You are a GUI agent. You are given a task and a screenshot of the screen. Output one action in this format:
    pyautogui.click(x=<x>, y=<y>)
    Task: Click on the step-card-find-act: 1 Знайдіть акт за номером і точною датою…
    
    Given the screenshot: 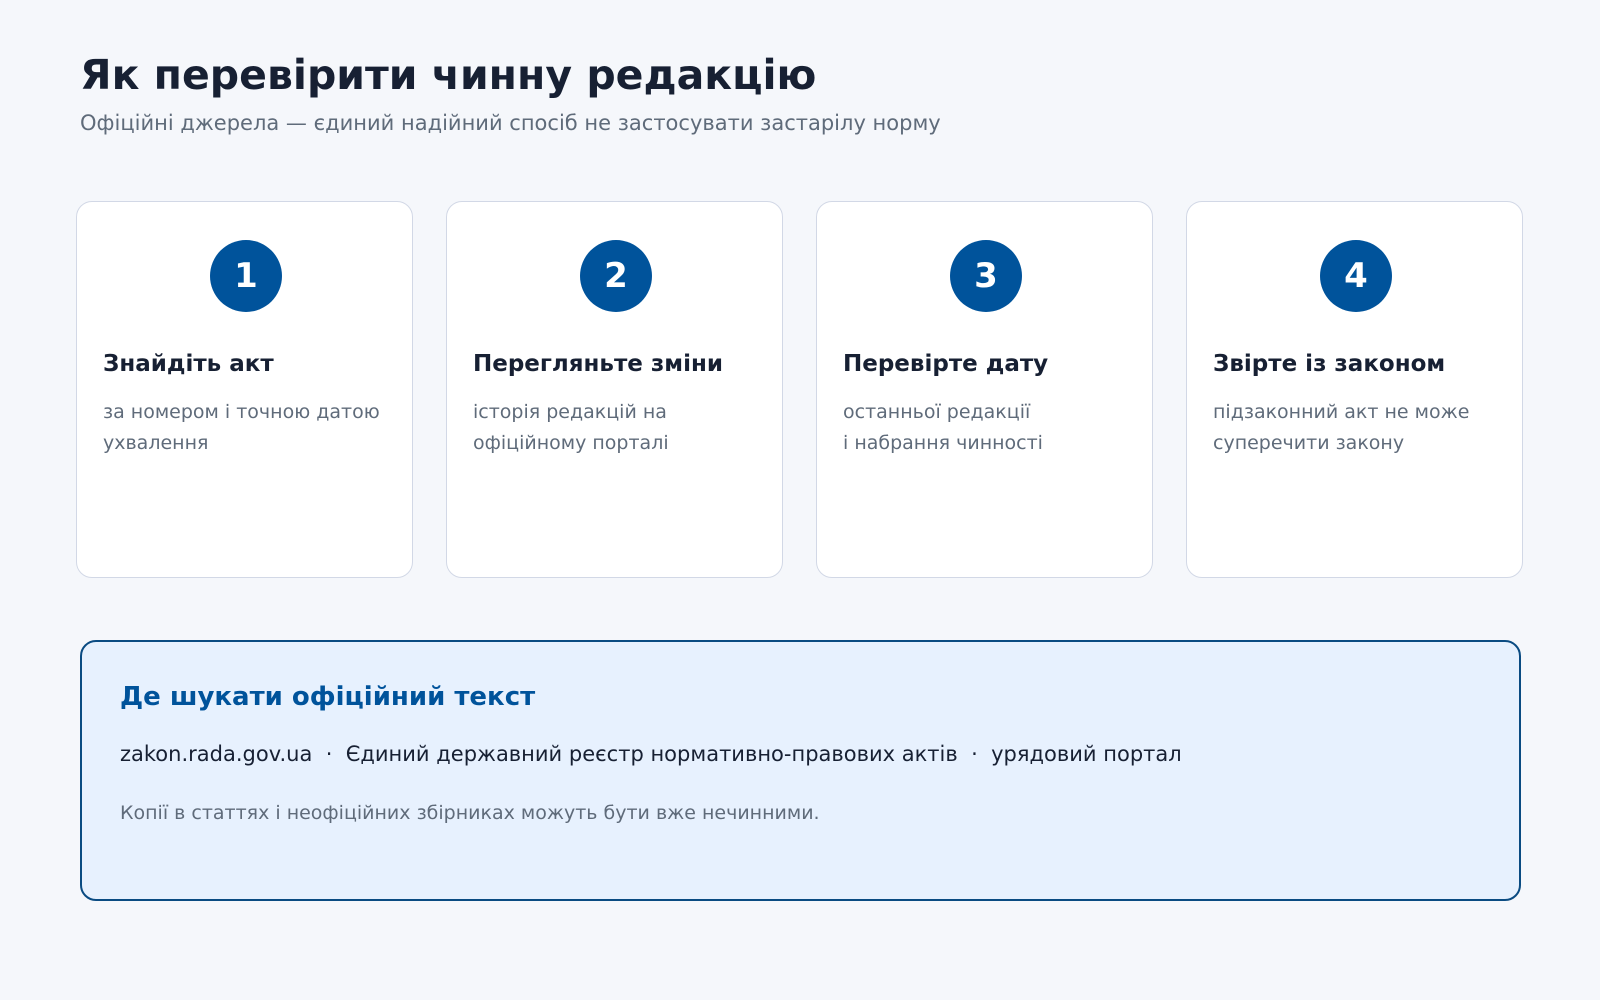 What is the action you would take?
    pyautogui.click(x=244, y=389)
    